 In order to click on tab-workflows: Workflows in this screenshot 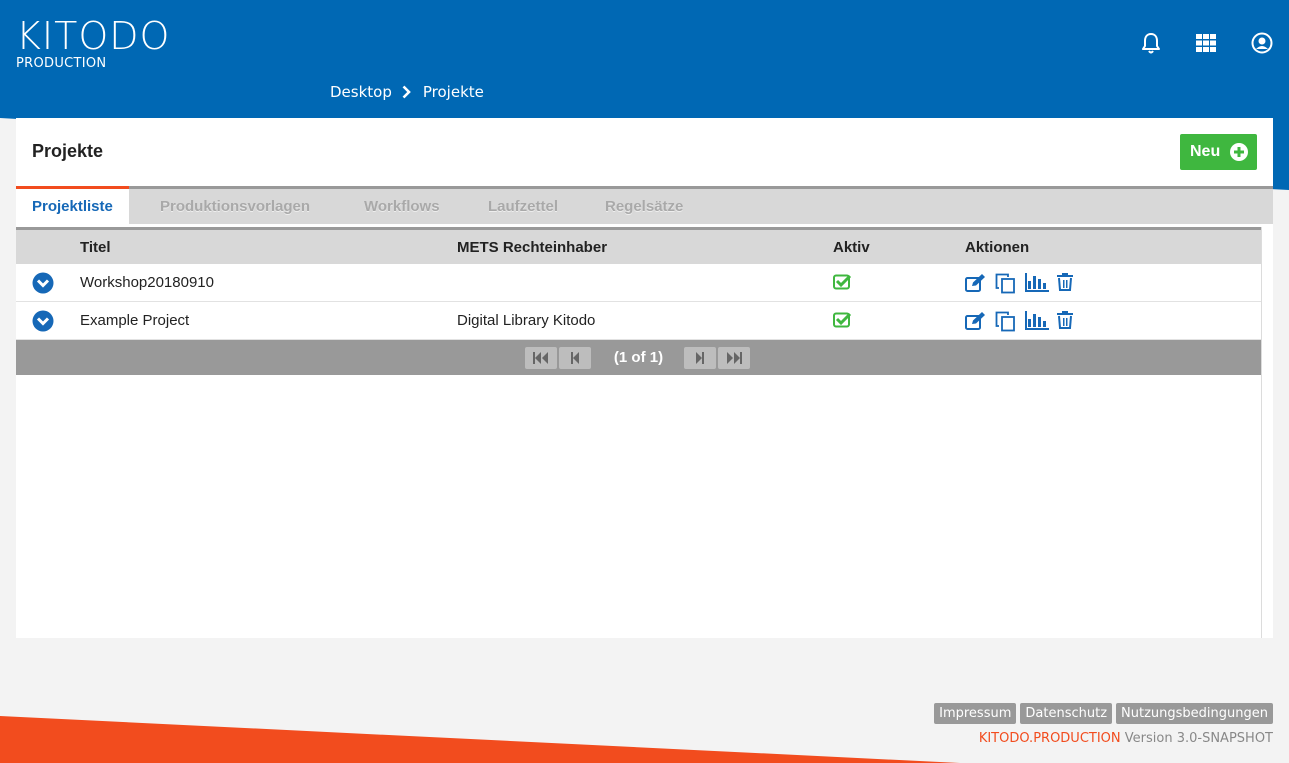, I will do `click(402, 206)`.